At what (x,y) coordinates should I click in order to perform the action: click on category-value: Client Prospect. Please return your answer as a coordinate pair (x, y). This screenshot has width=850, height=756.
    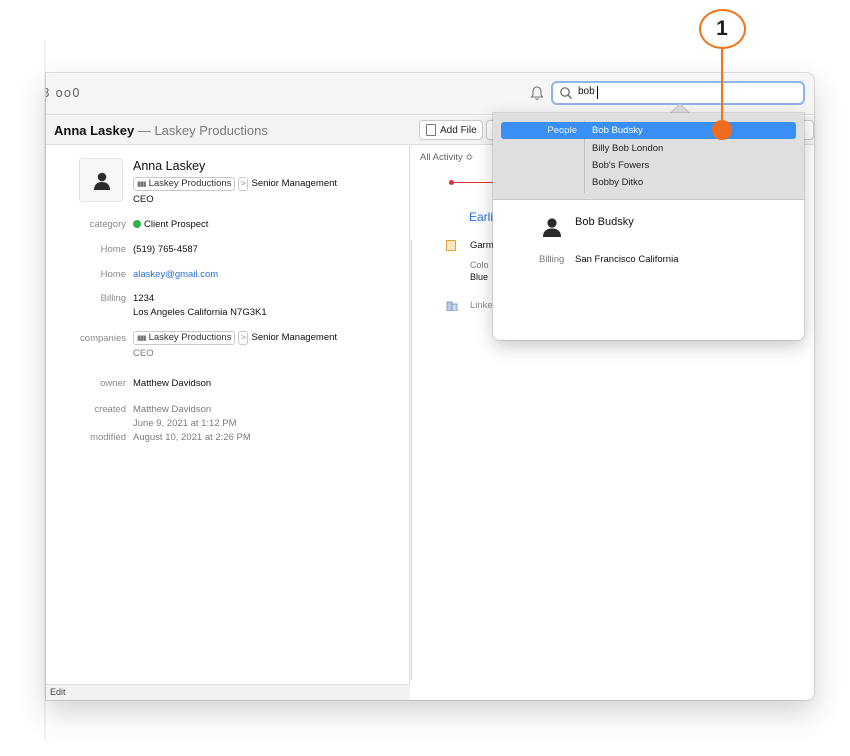
    Looking at the image, I should click on (170, 225).